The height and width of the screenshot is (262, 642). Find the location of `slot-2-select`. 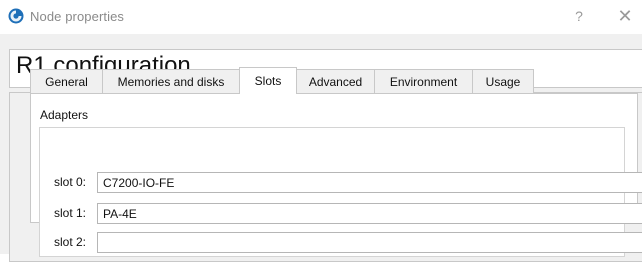

slot-2-select is located at coordinates (369, 242).